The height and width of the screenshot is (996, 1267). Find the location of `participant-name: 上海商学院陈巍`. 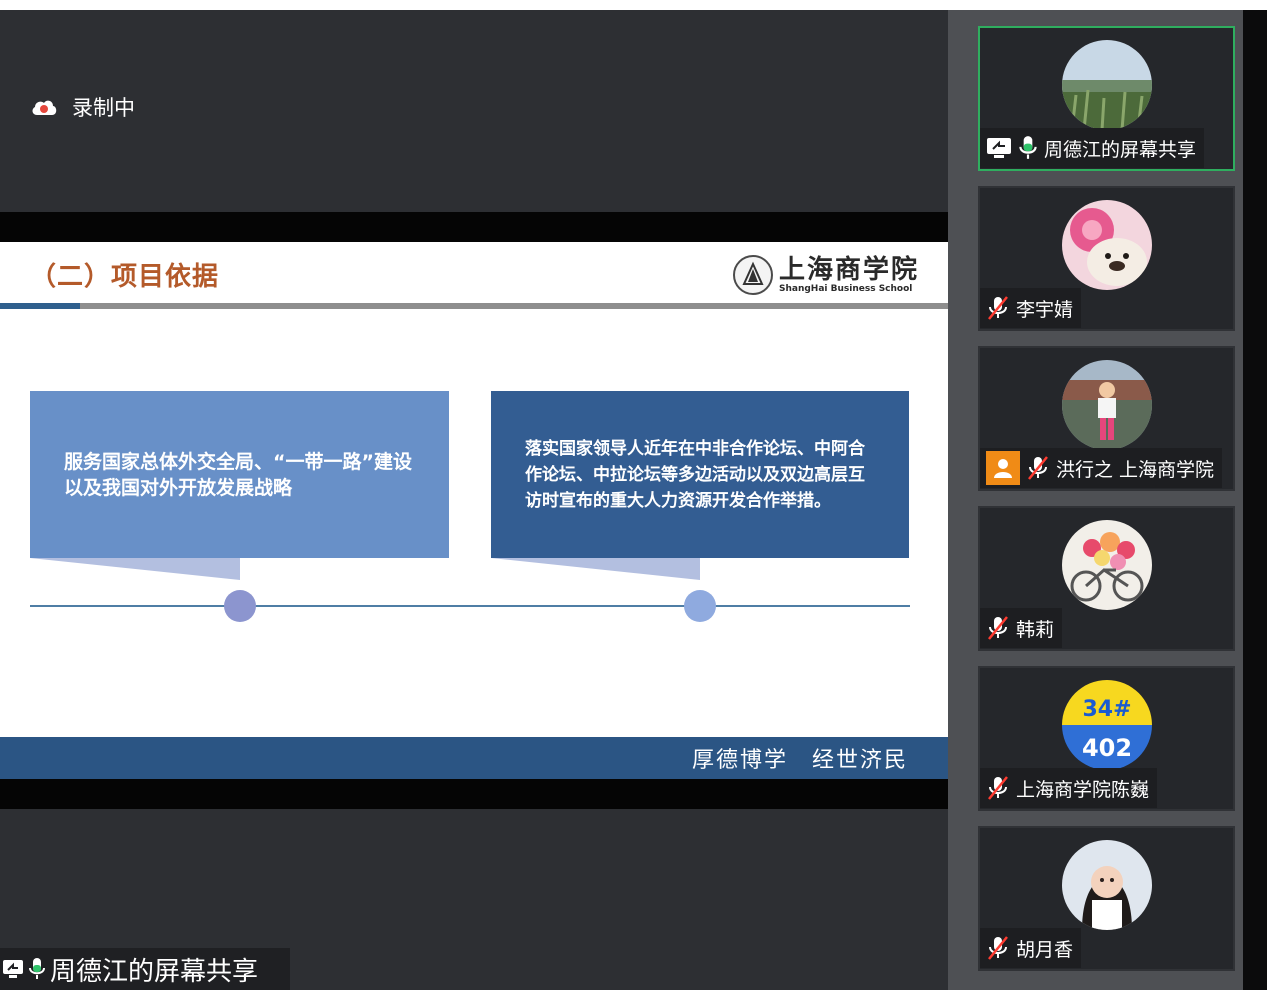

participant-name: 上海商学院陈巍 is located at coordinates (1083, 789).